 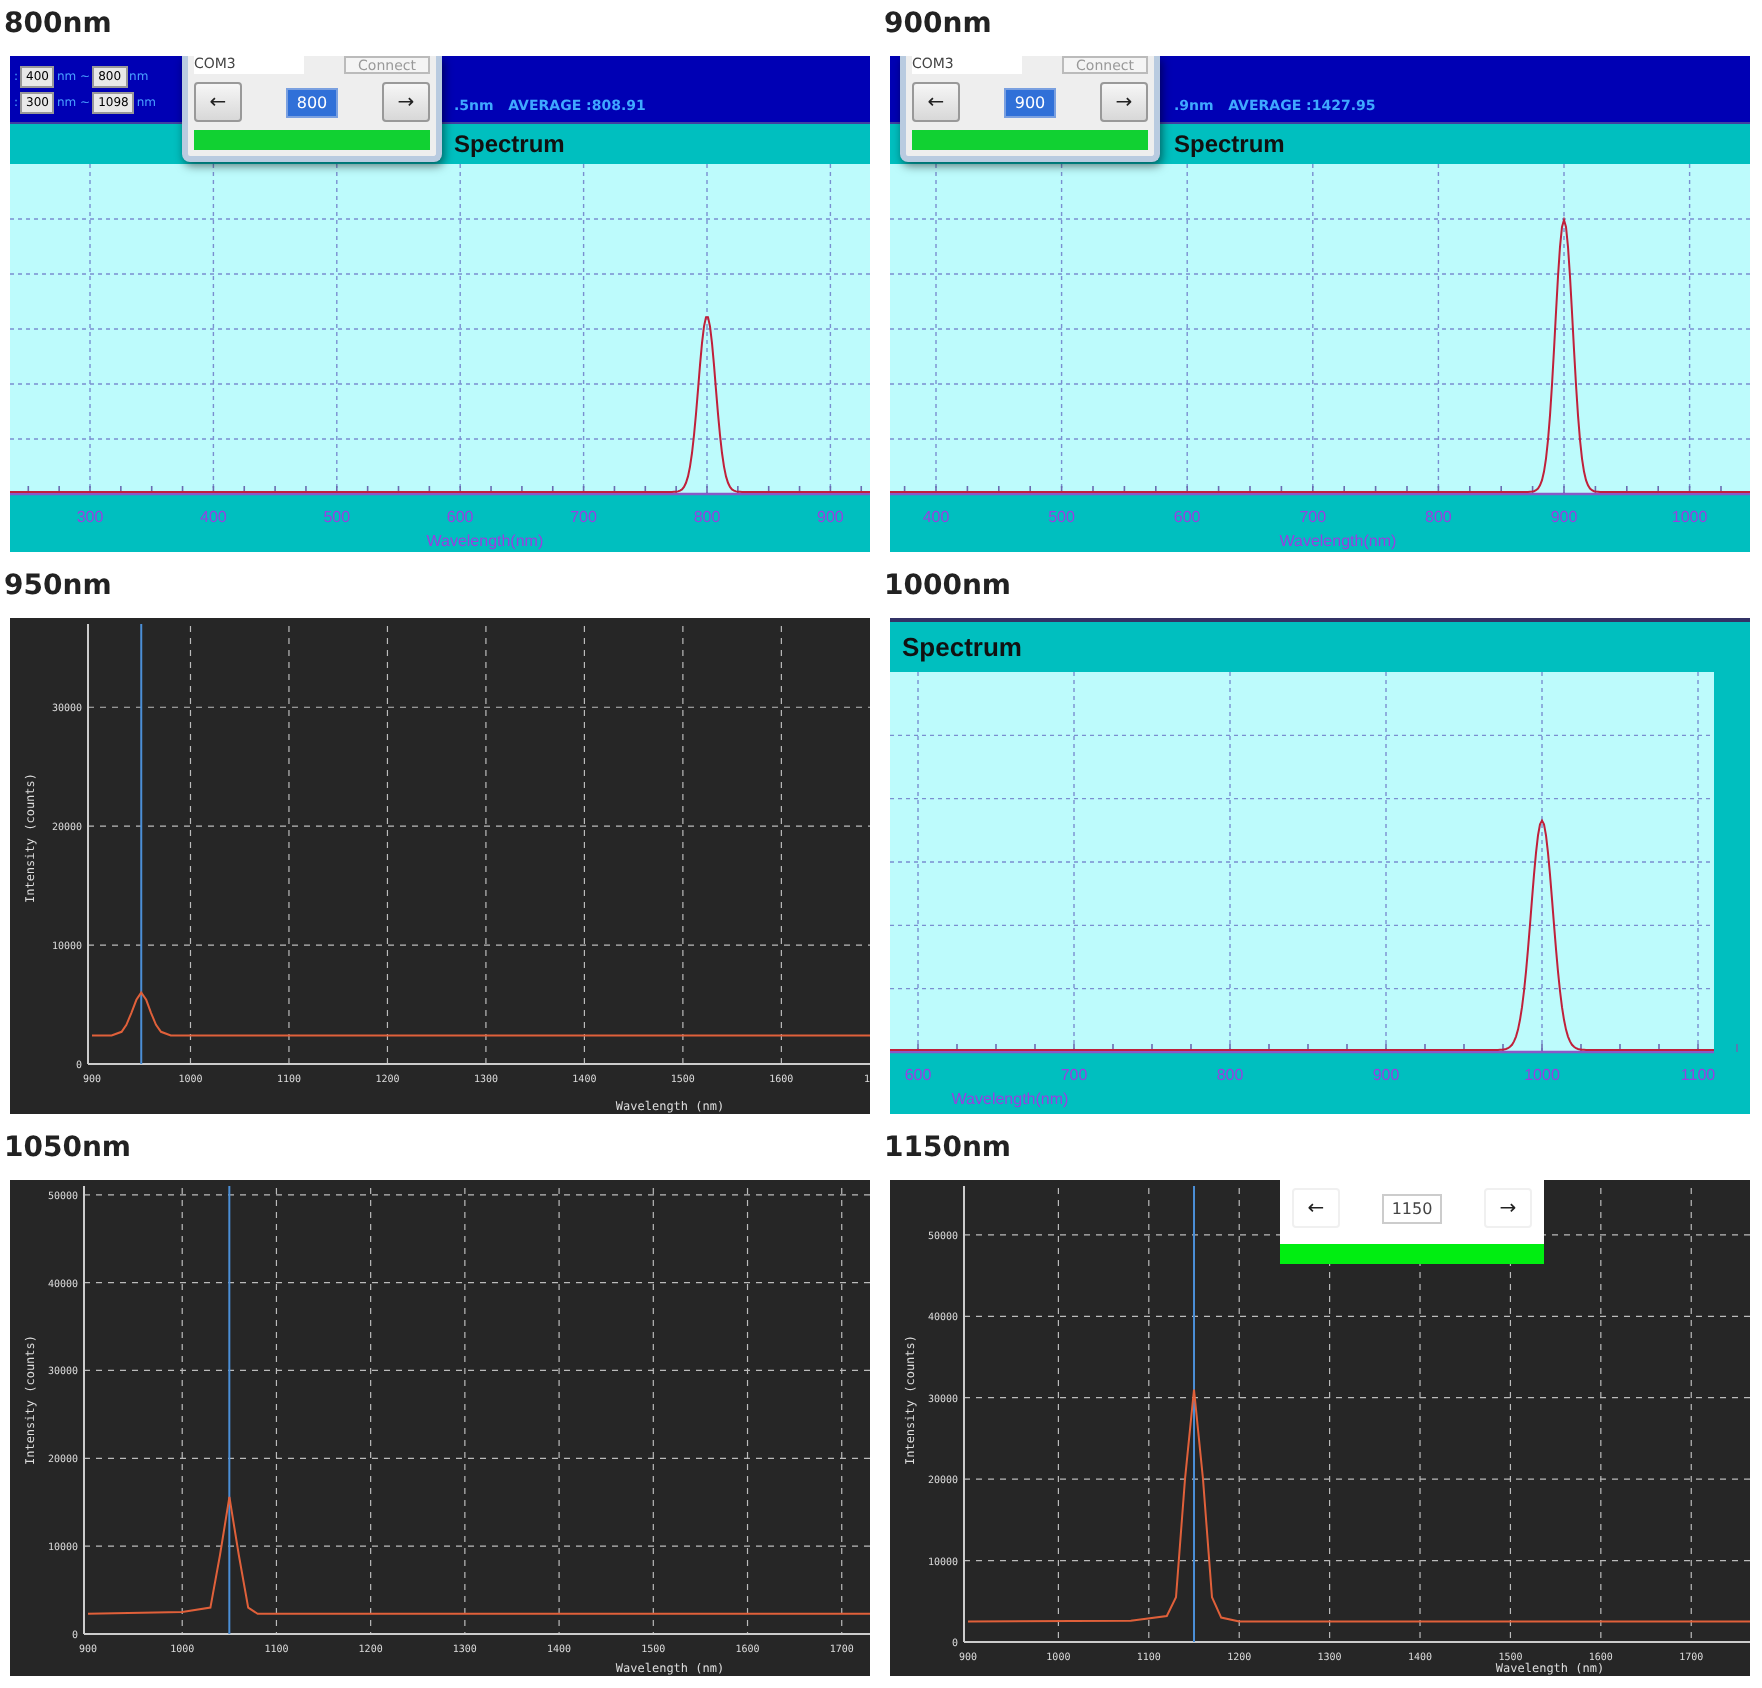 I want to click on x-tick-label: 1100, so click(x=1698, y=1075).